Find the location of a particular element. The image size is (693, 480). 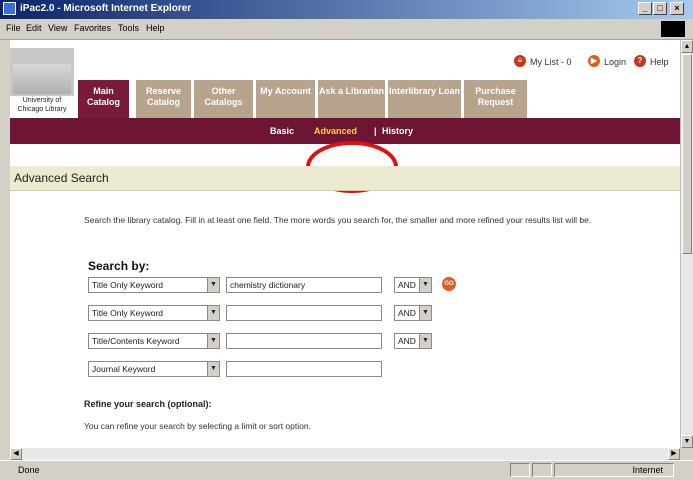

field-select-2-value: Title Only Keyword is located at coordinates (128, 313).